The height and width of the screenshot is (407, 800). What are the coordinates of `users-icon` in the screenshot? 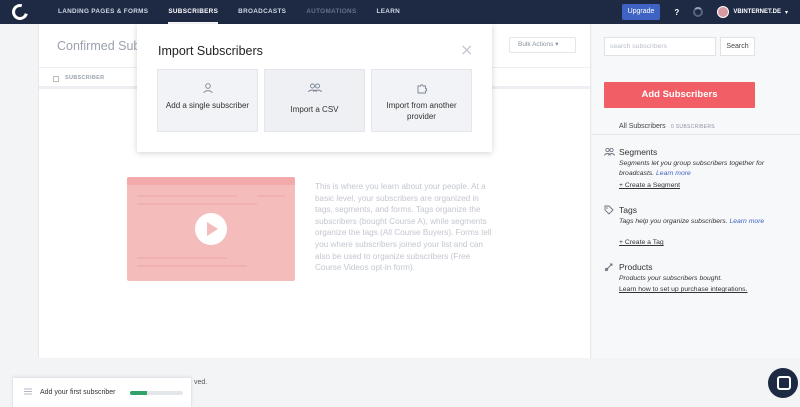 It's located at (314, 89).